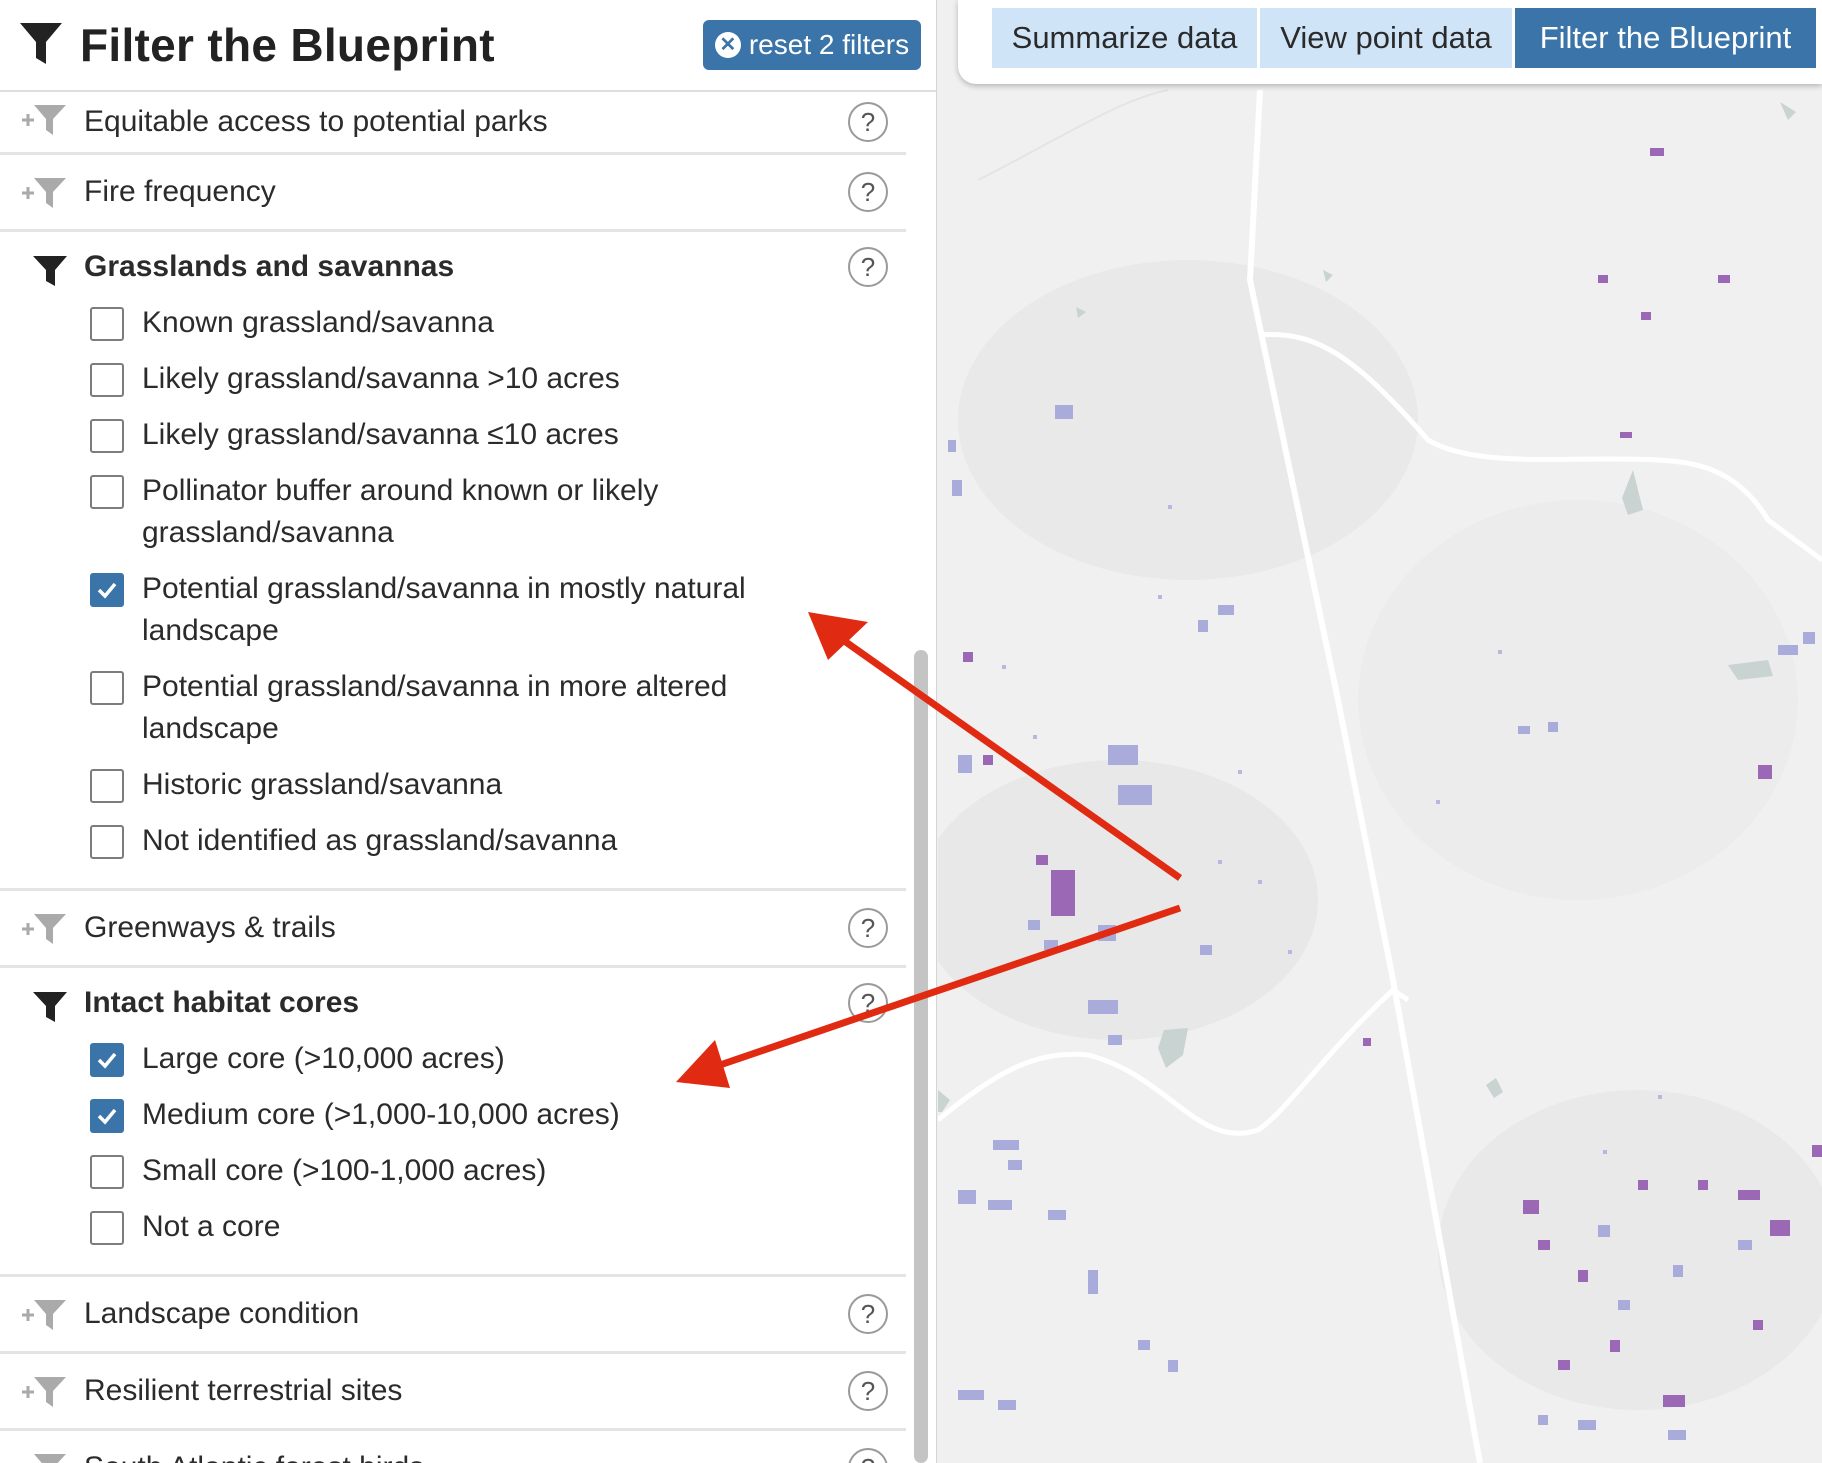  I want to click on sidebar-header: Filter the Blueprint ✕ reset 2 filters, so click(468, 46).